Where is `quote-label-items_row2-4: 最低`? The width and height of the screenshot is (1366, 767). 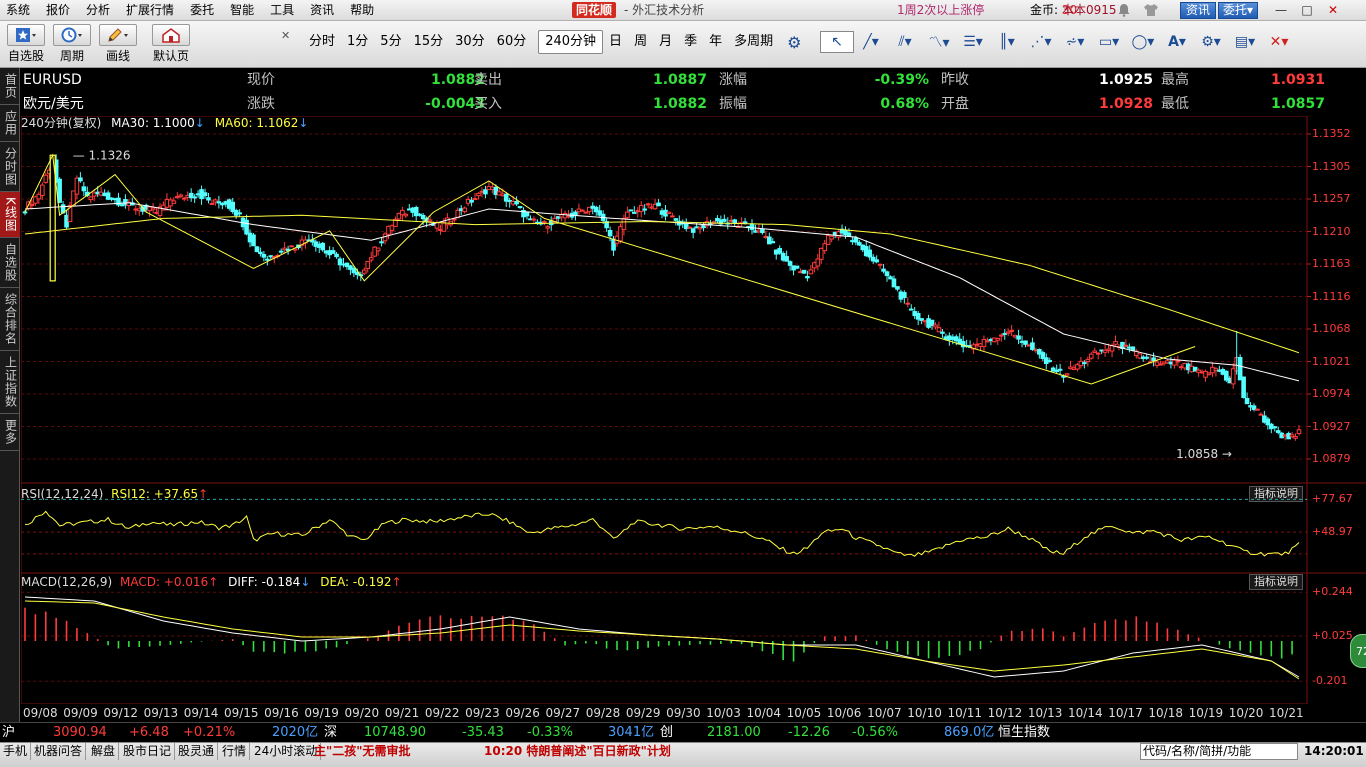
quote-label-items_row2-4: 最低 is located at coordinates (1175, 104).